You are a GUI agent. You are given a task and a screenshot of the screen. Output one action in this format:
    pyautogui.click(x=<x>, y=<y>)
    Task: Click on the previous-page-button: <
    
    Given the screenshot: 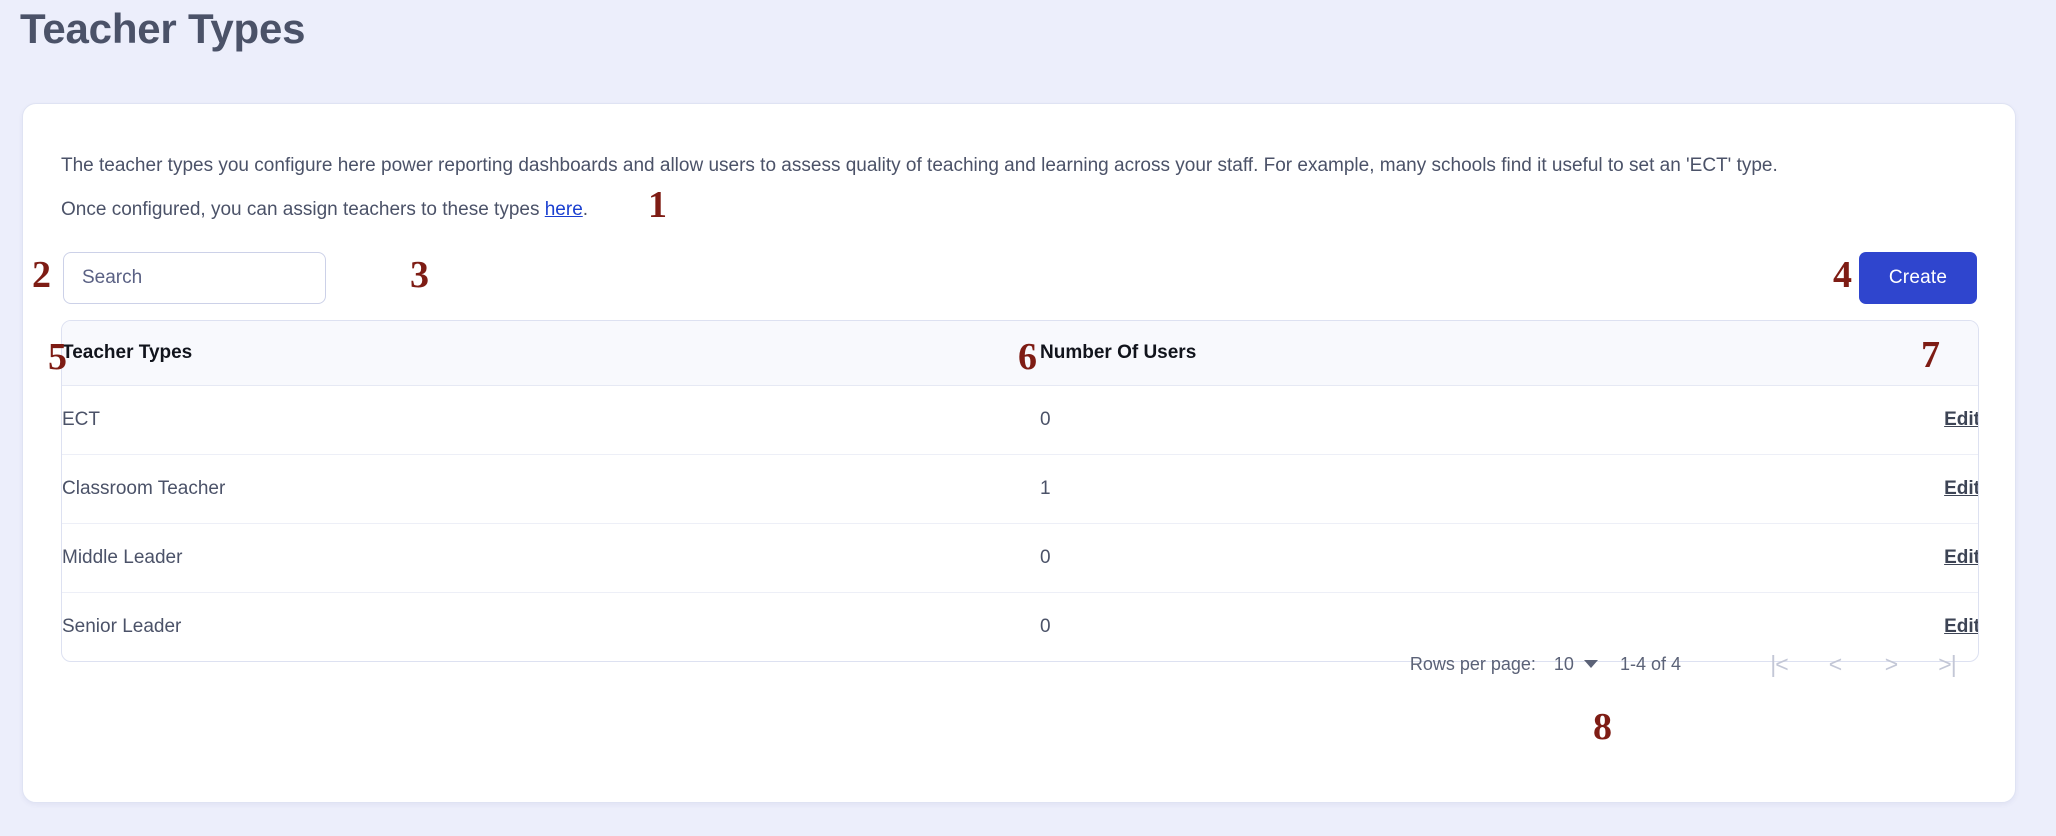 What is the action you would take?
    pyautogui.click(x=1835, y=664)
    